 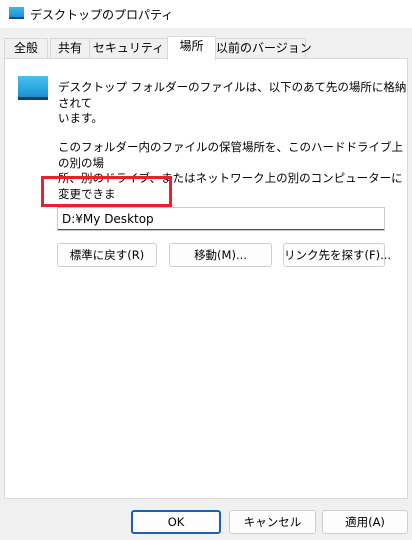 I want to click on tab-general: 全般, so click(x=26, y=48).